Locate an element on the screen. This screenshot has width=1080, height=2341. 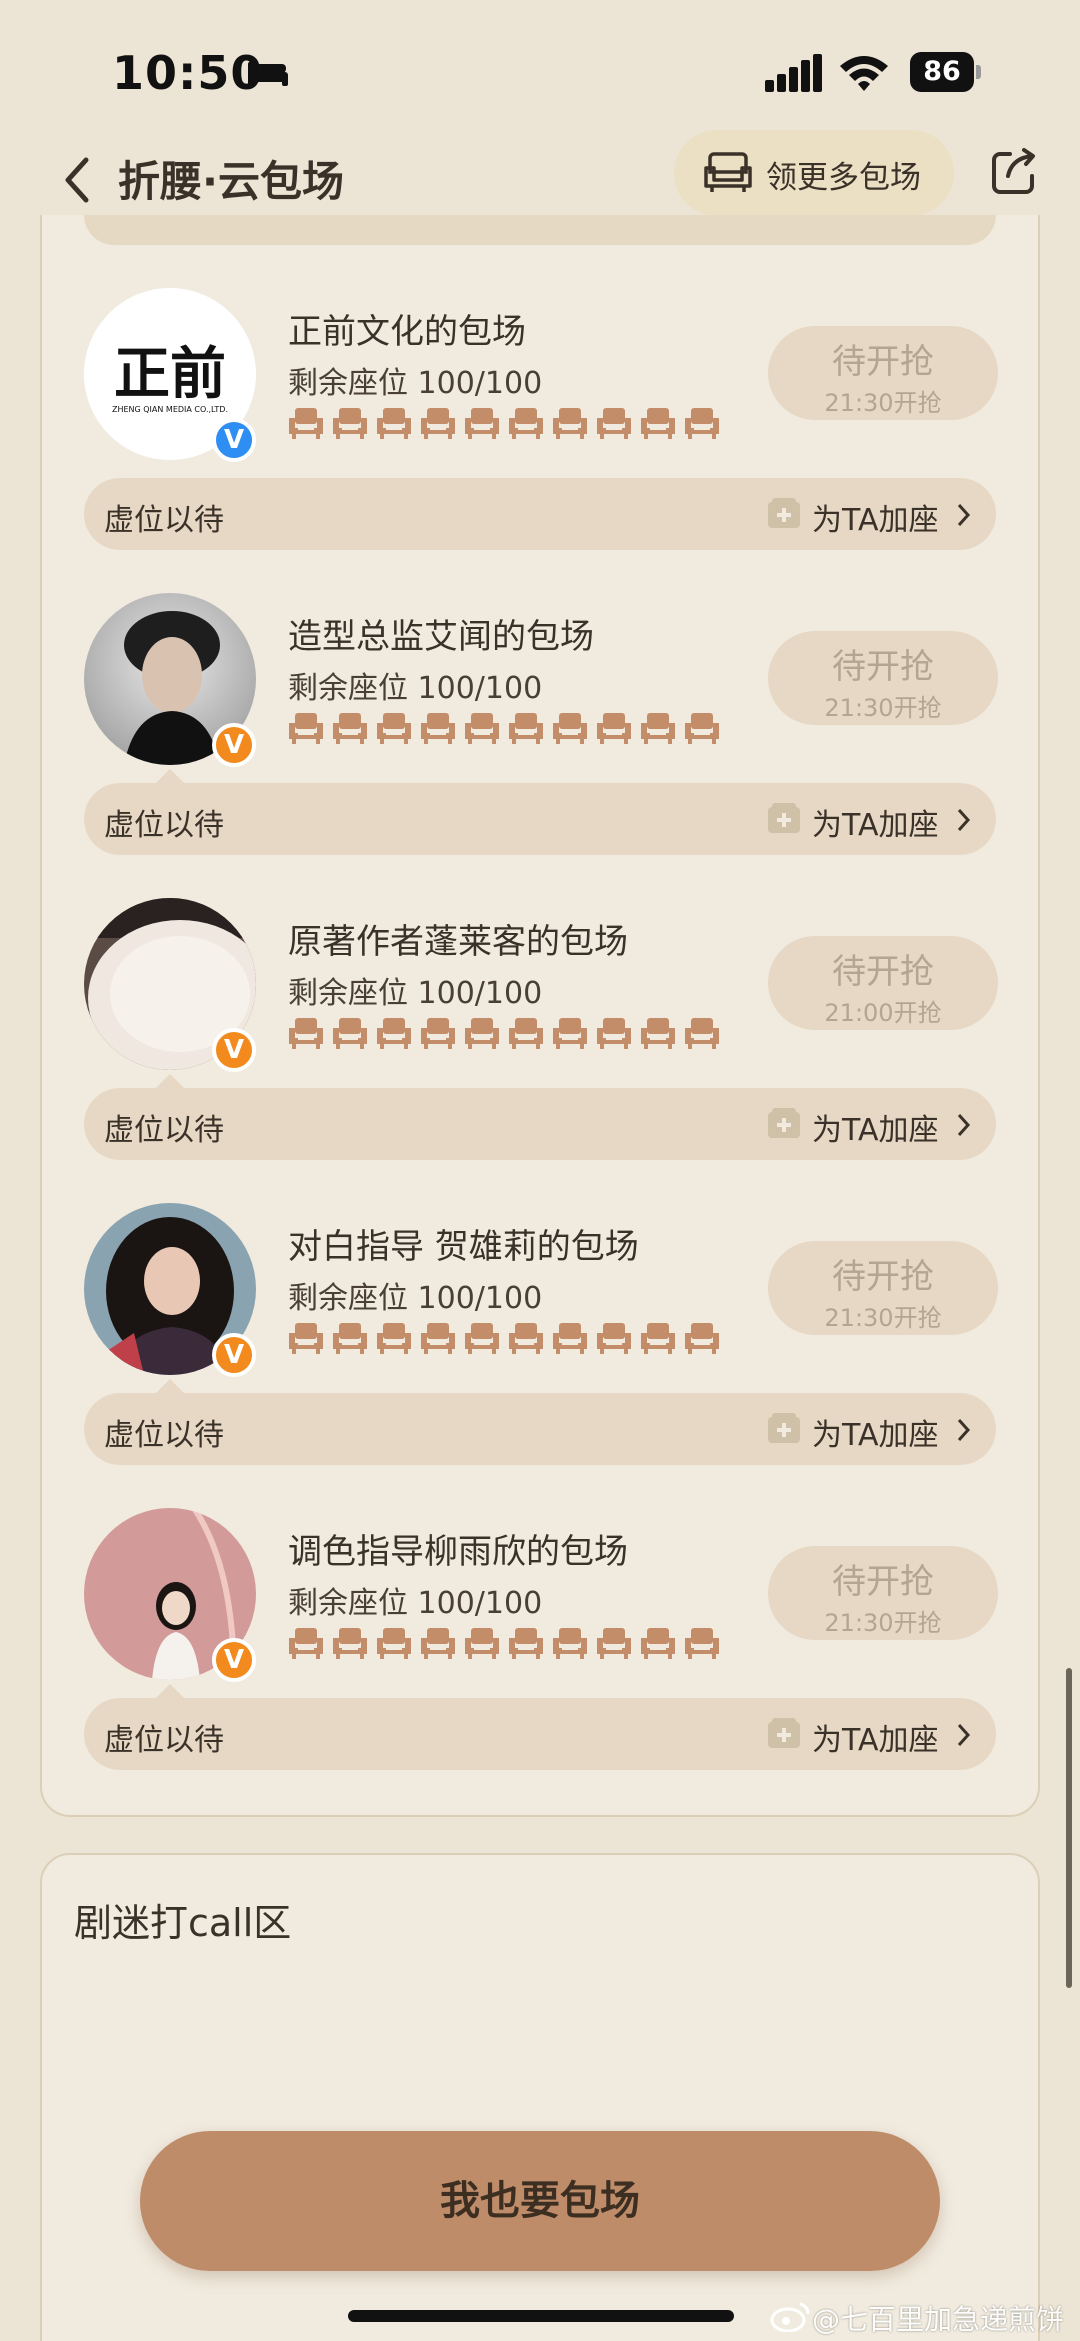
status-time: 10:50 is located at coordinates (188, 73).